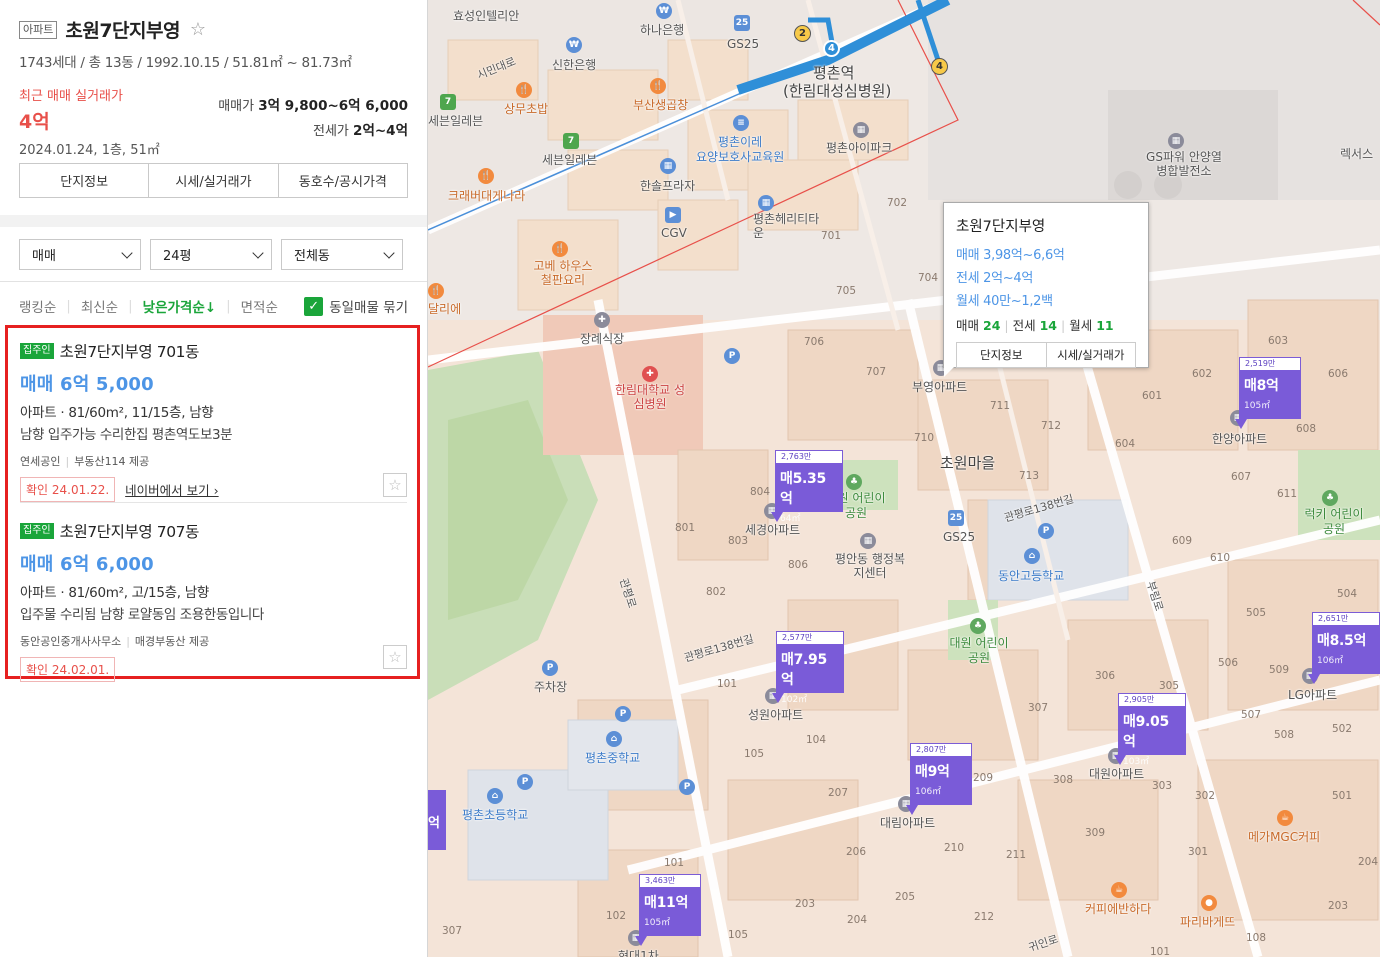 The height and width of the screenshot is (957, 1380). What do you see at coordinates (602, 339) in the screenshot?
I see `map-label: 장례식장` at bounding box center [602, 339].